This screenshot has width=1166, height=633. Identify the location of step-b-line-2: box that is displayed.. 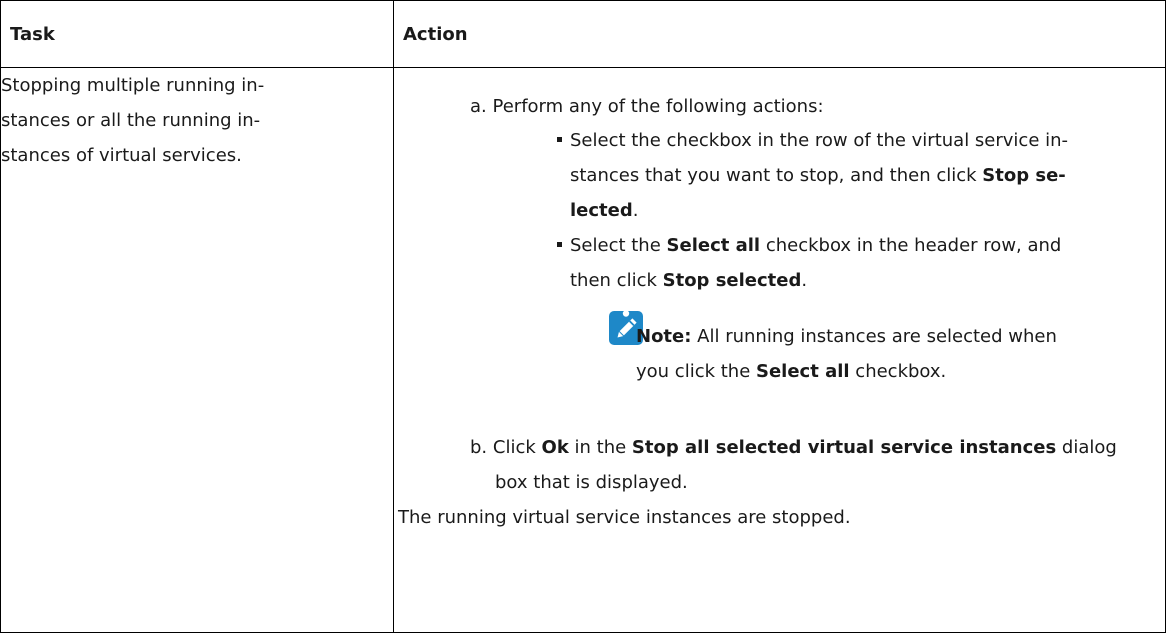
(591, 482).